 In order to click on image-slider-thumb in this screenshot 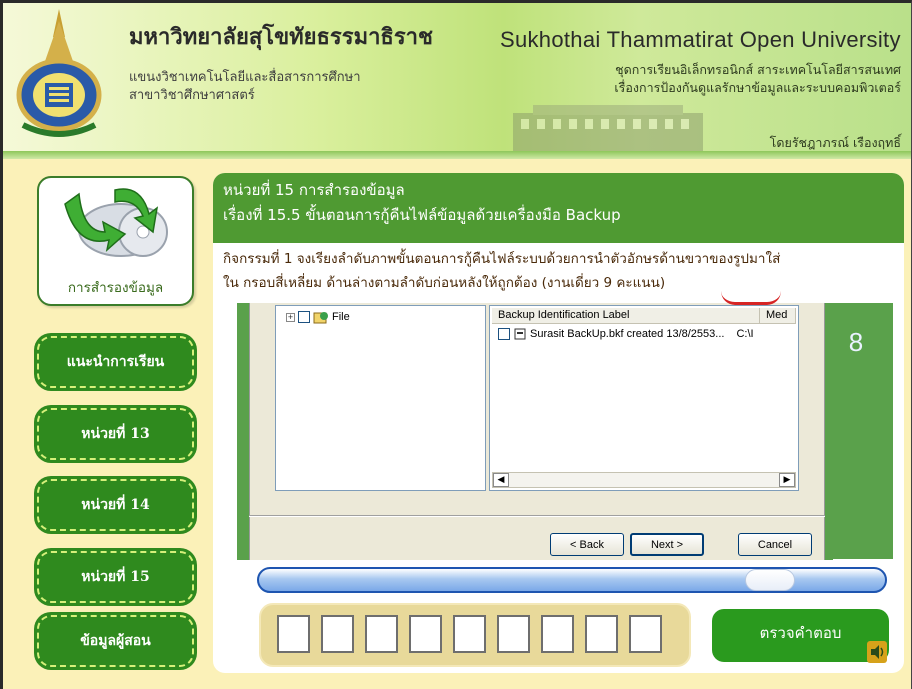, I will do `click(770, 580)`.